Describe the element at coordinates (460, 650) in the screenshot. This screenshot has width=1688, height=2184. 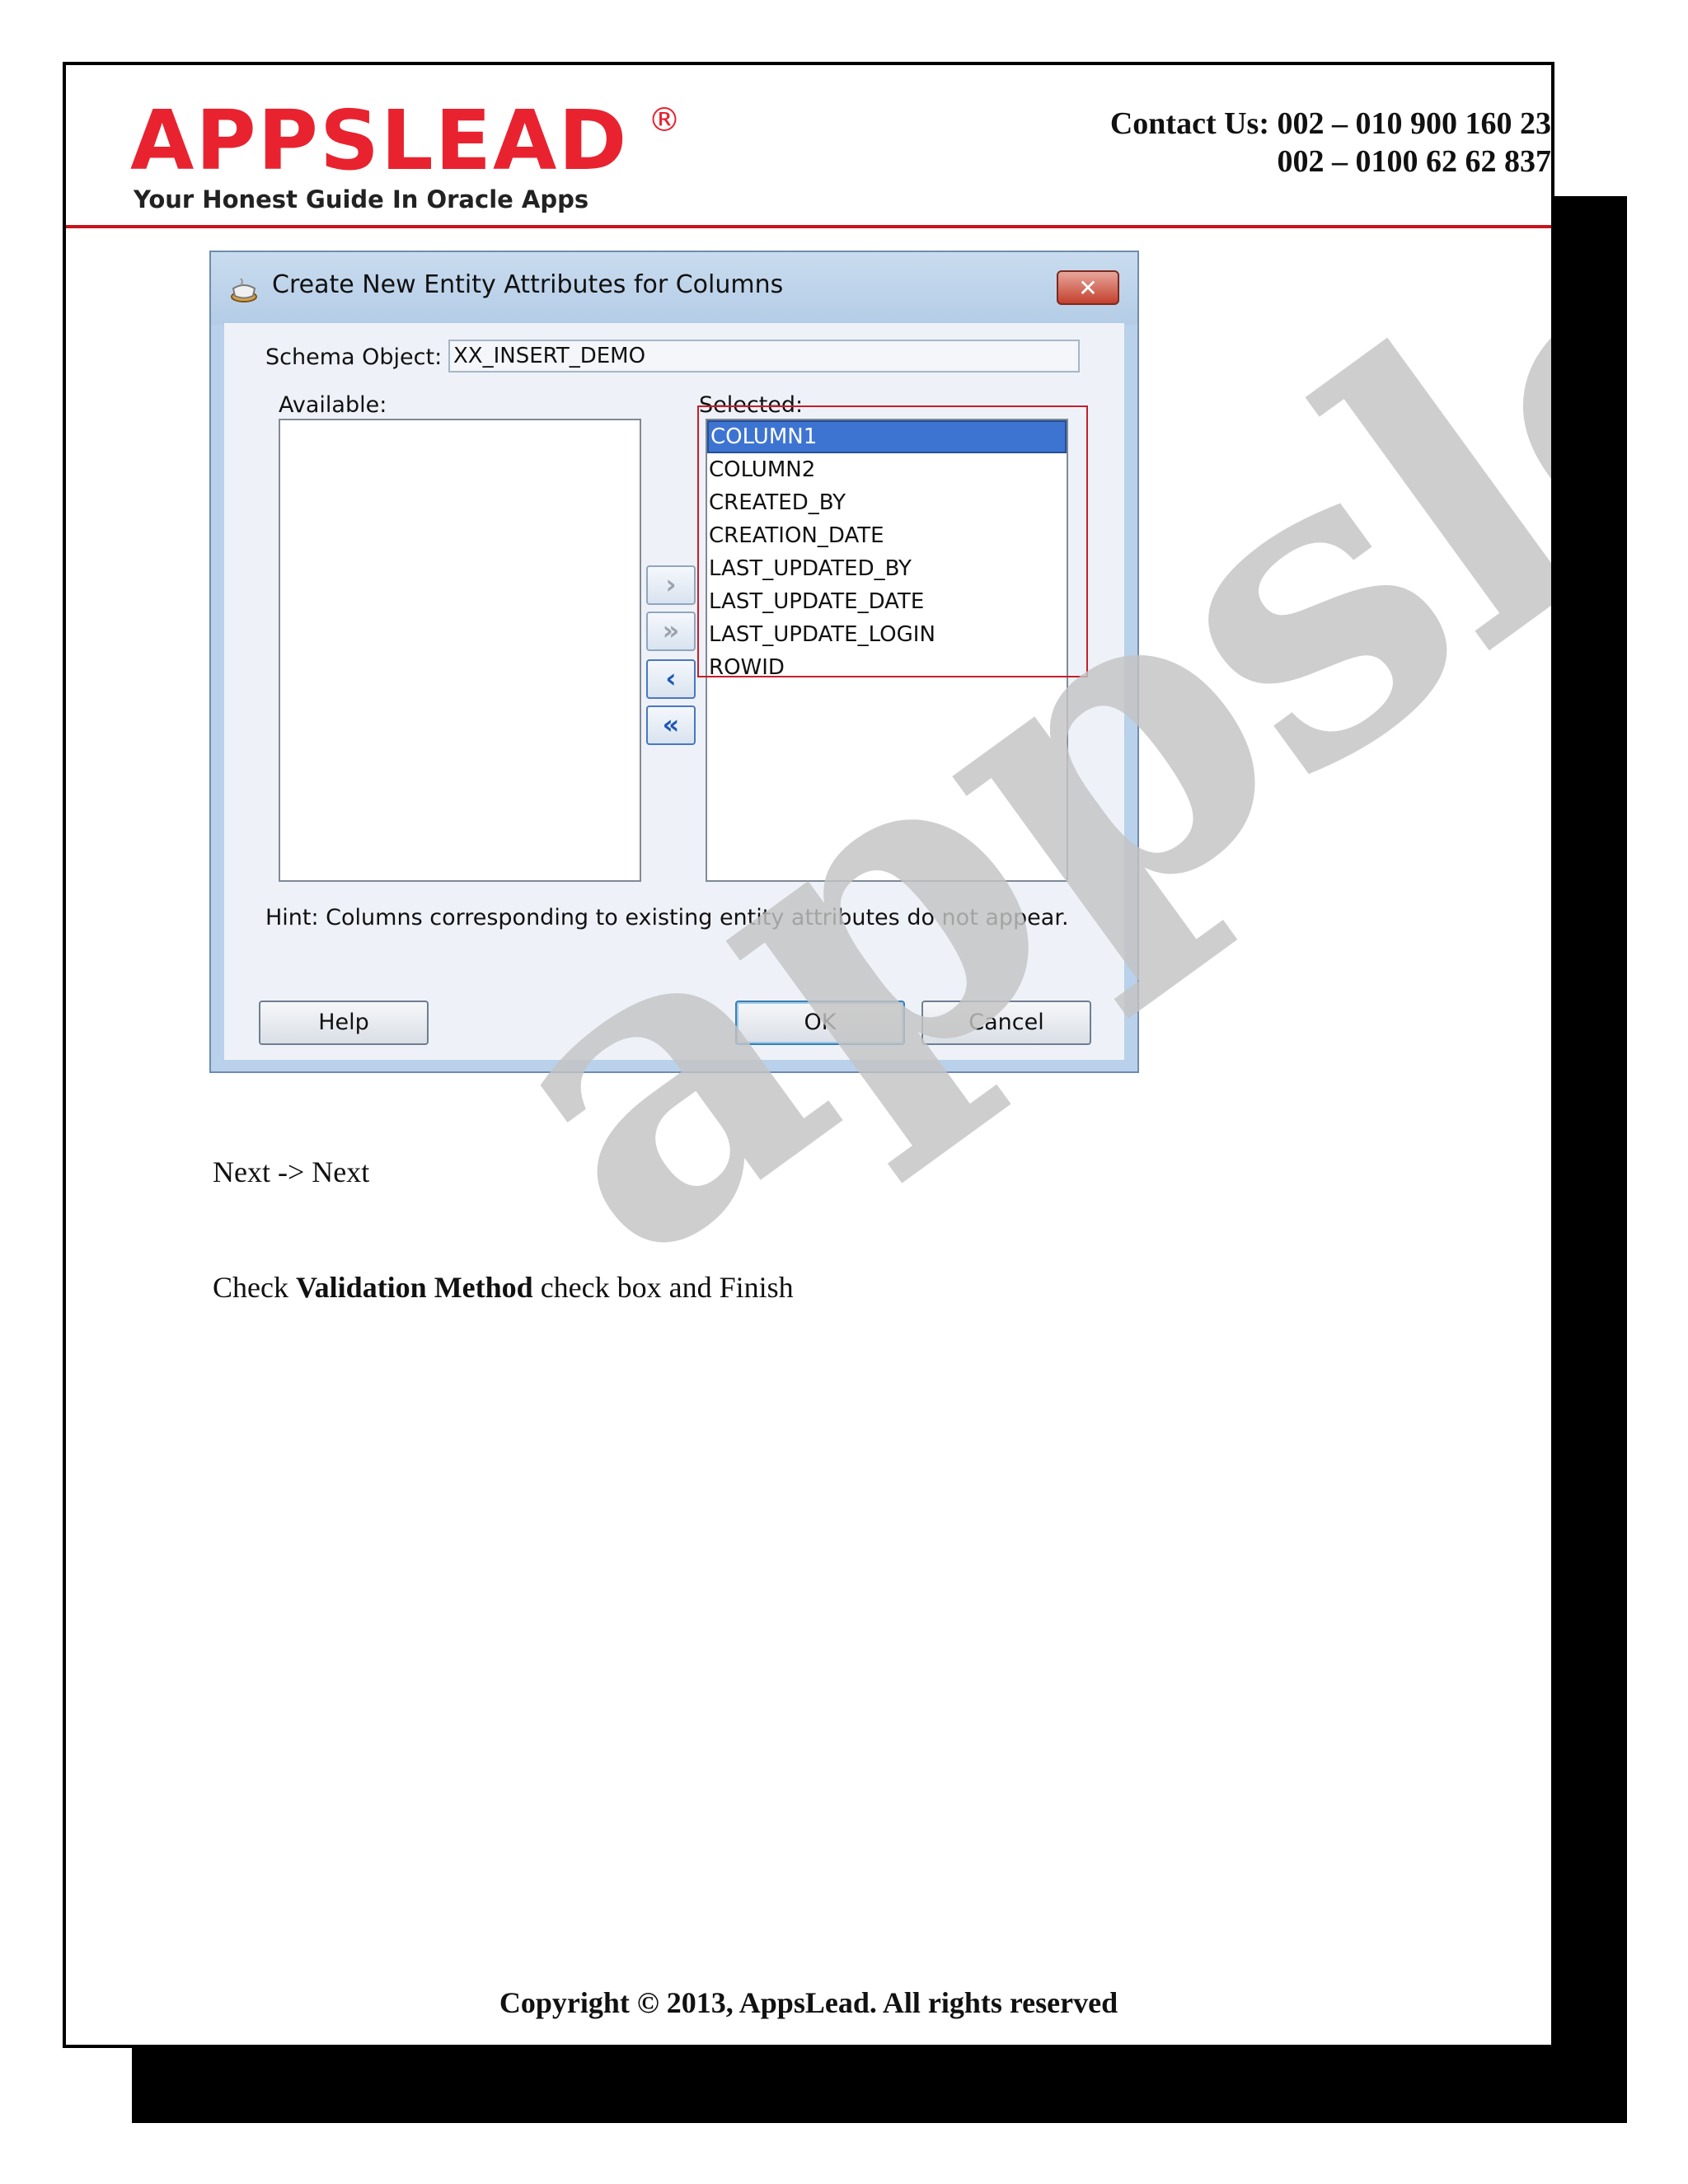
I see `available-list` at that location.